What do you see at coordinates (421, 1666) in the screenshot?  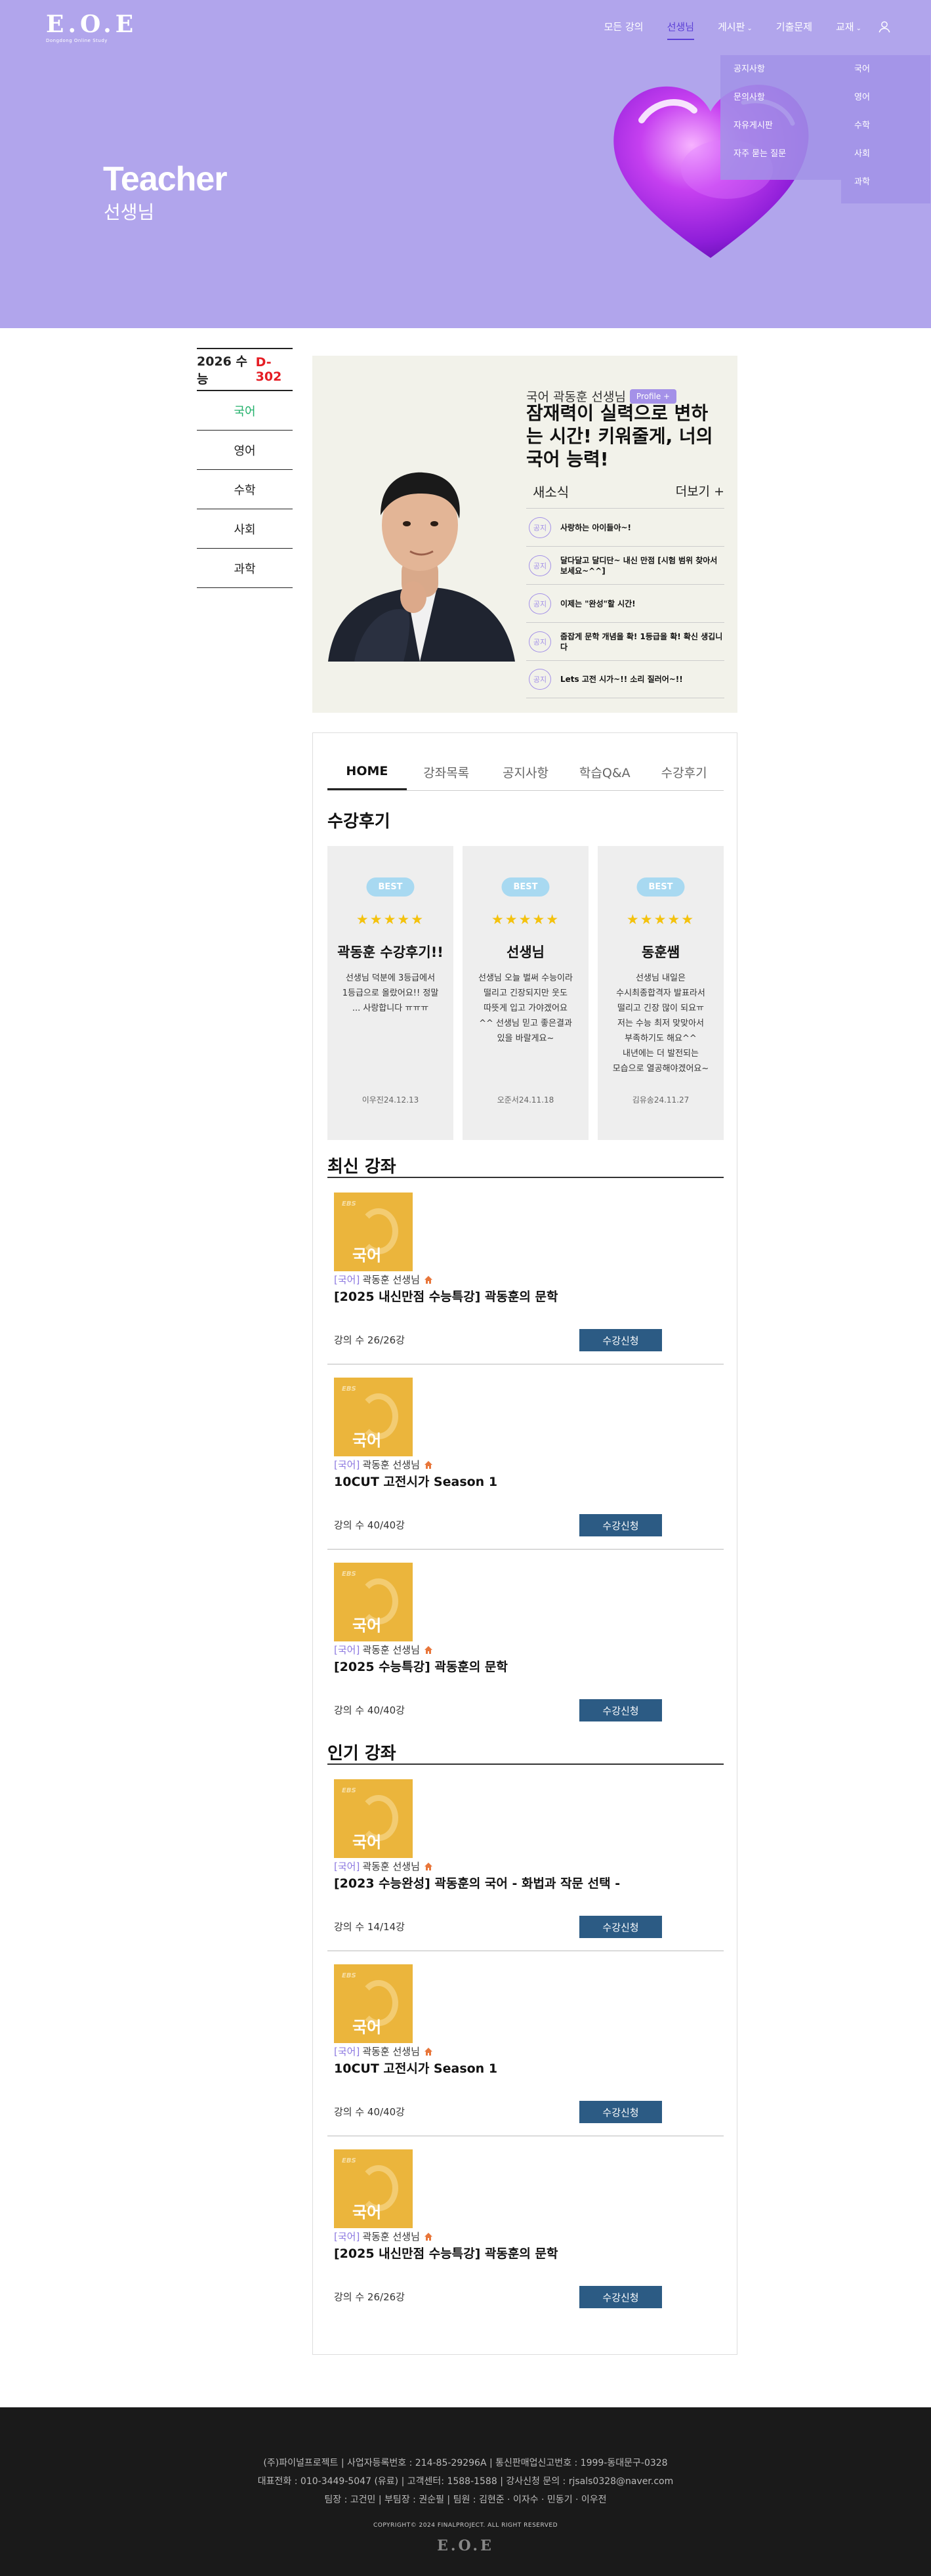 I see `course-title: [2025 수능특강] 곽동훈의 문학` at bounding box center [421, 1666].